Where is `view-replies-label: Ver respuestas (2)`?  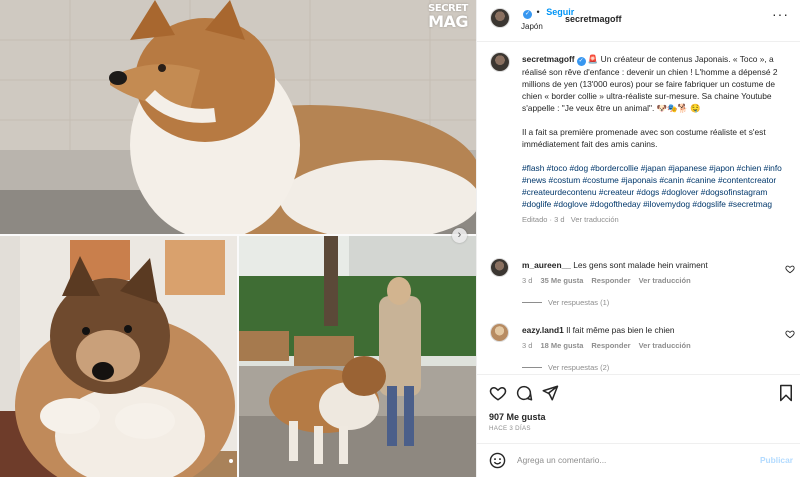 view-replies-label: Ver respuestas (2) is located at coordinates (579, 367).